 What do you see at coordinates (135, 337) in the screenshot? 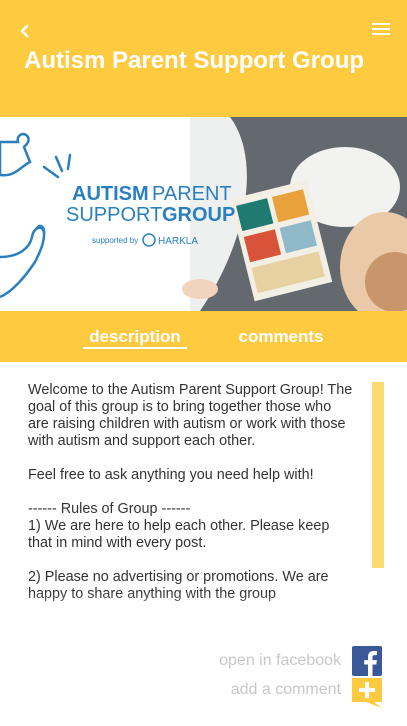
I see `tab-description: description` at bounding box center [135, 337].